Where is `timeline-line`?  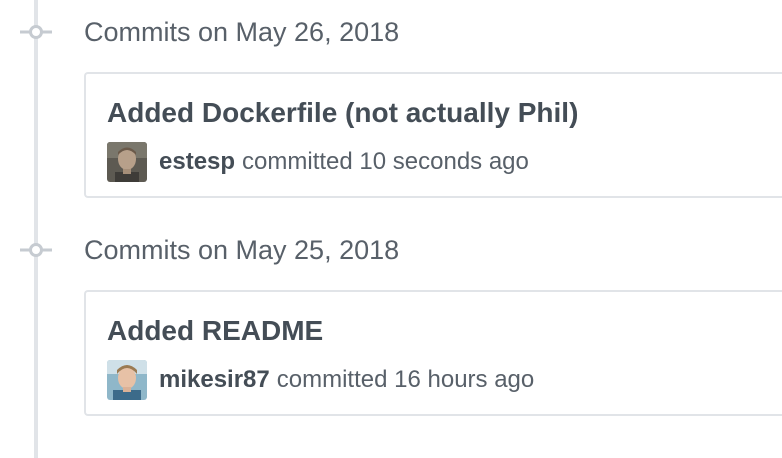 timeline-line is located at coordinates (36, 229).